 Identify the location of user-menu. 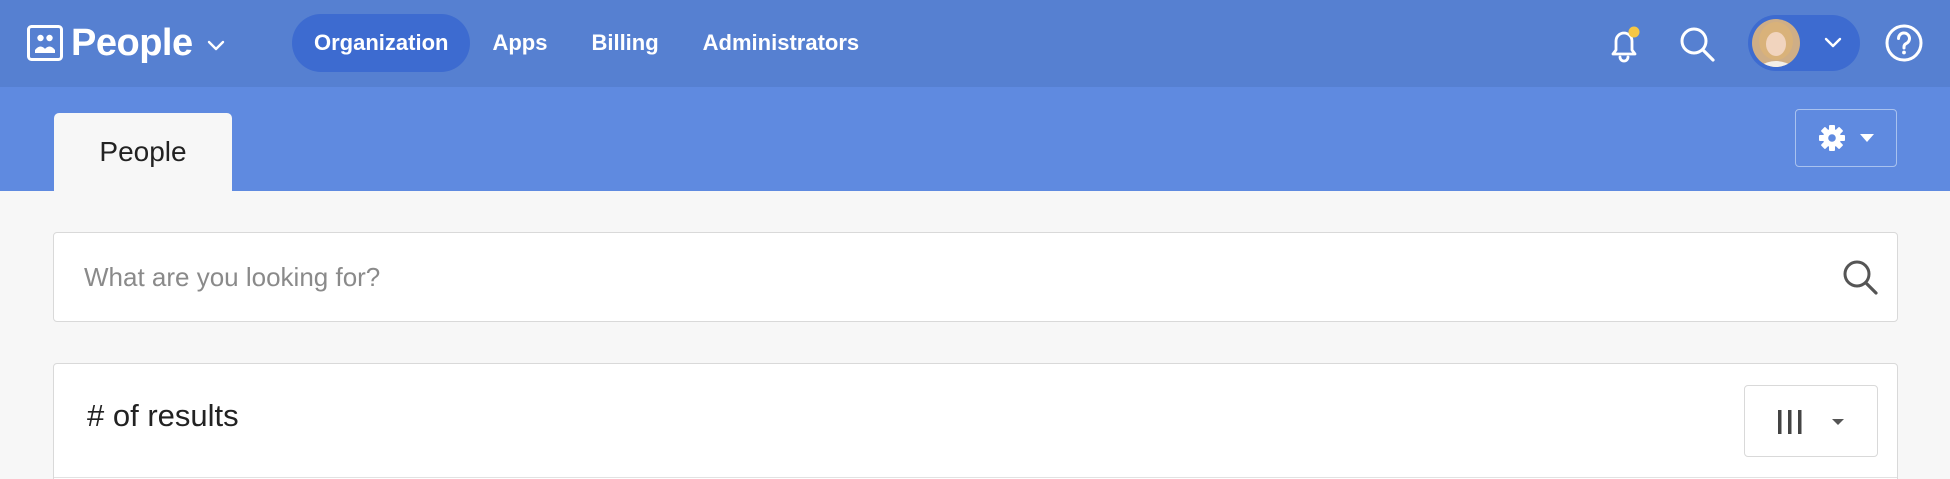
(1804, 43).